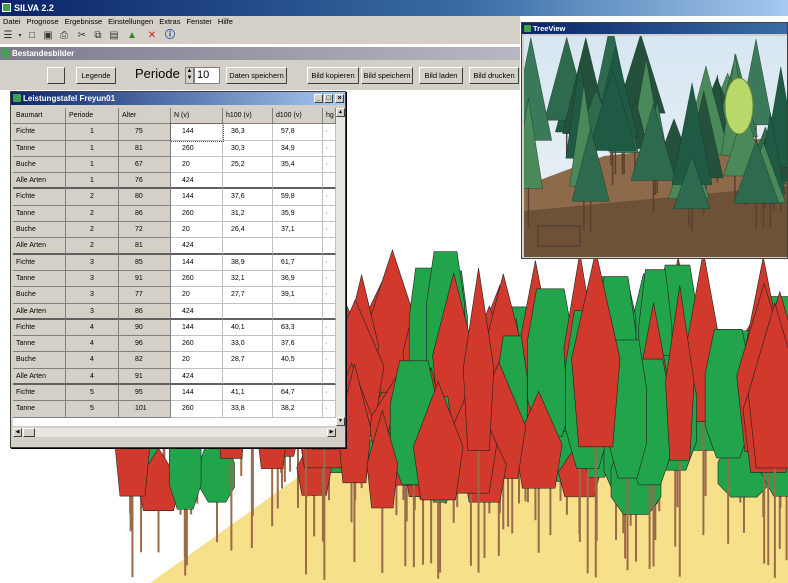 The width and height of the screenshot is (788, 583). I want to click on bild-laden-button: Bild laden, so click(441, 75).